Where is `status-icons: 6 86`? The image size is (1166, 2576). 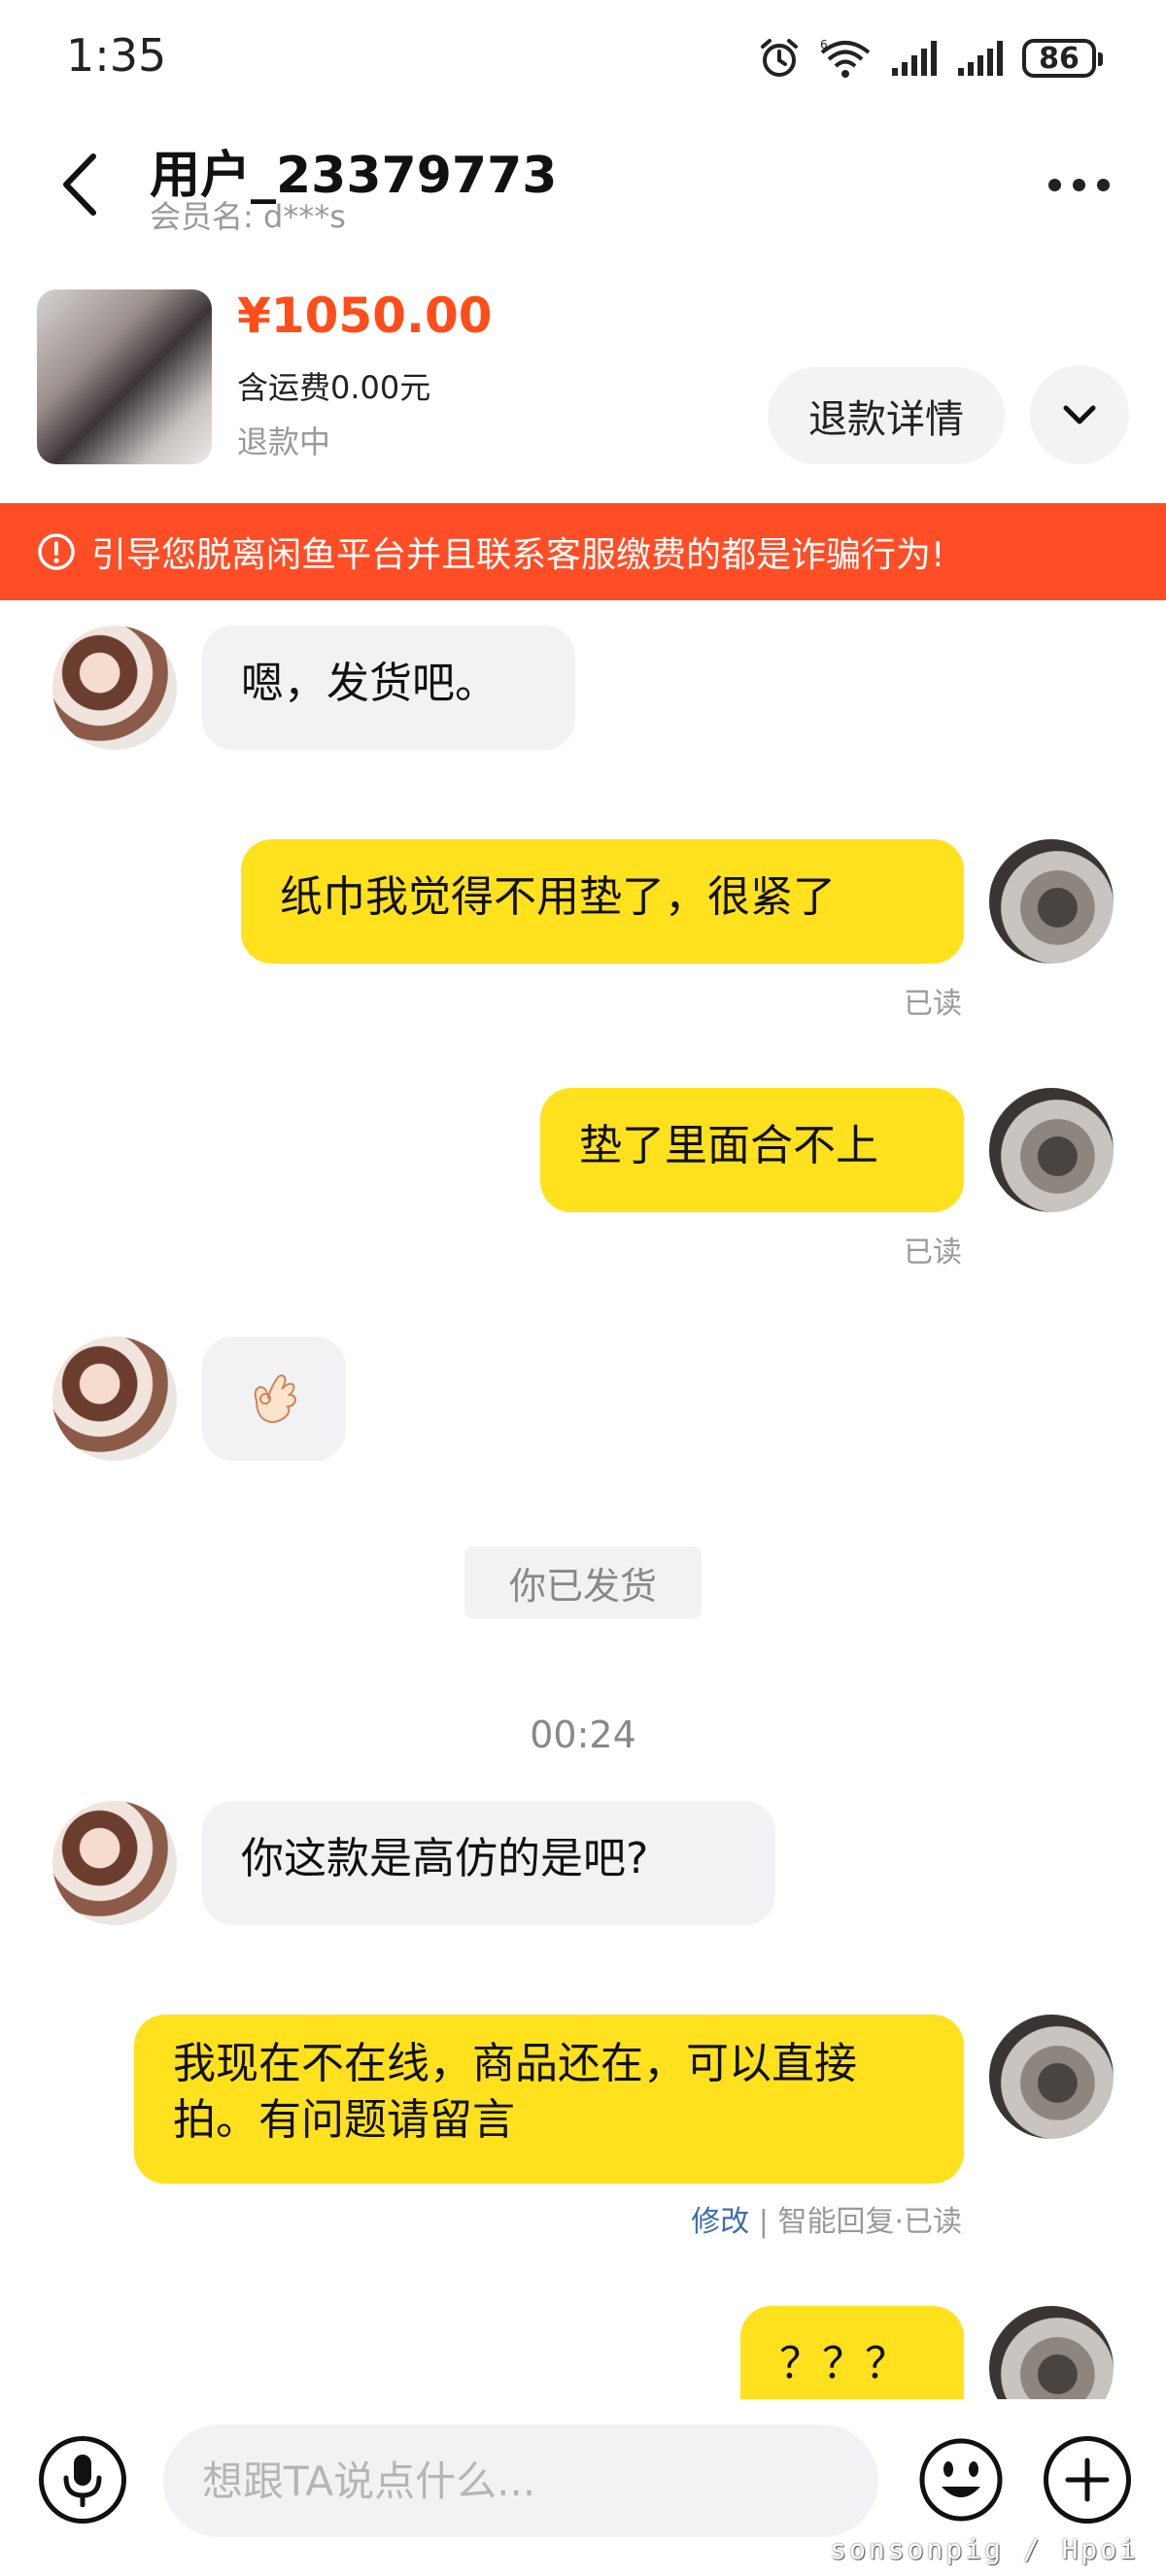 status-icons: 6 86 is located at coordinates (930, 58).